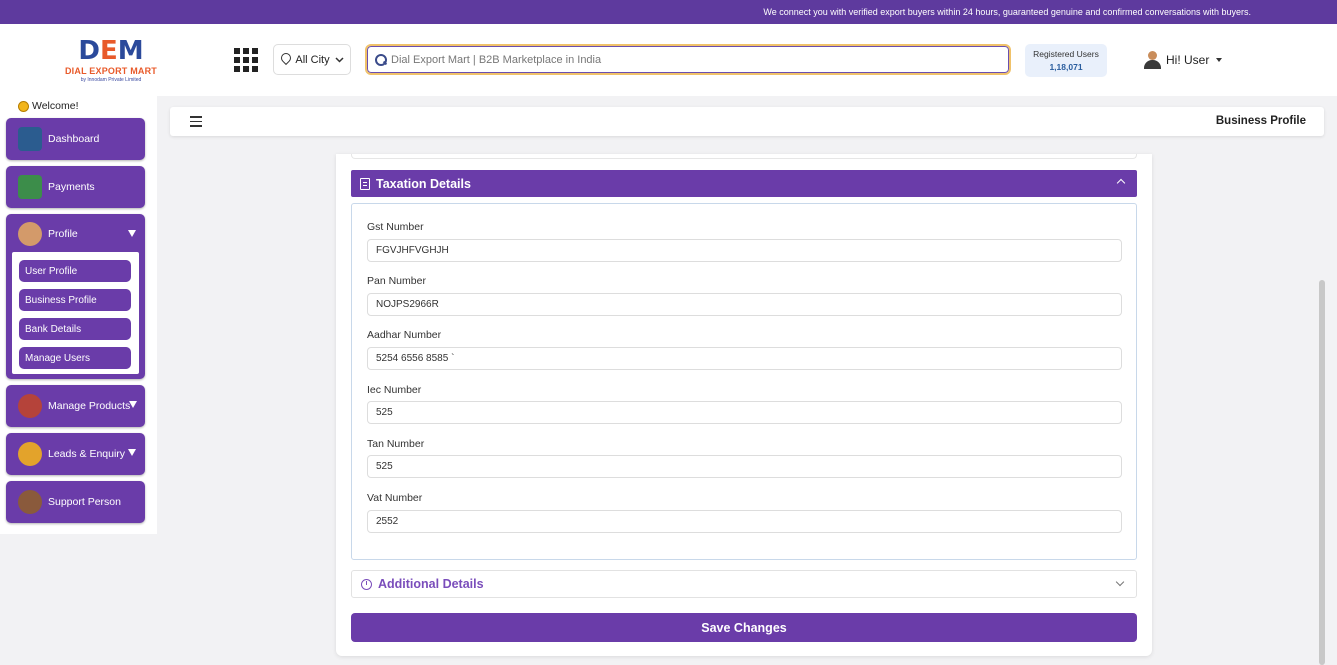 The image size is (1337, 665). I want to click on gst-number-label: Gst Number, so click(395, 227).